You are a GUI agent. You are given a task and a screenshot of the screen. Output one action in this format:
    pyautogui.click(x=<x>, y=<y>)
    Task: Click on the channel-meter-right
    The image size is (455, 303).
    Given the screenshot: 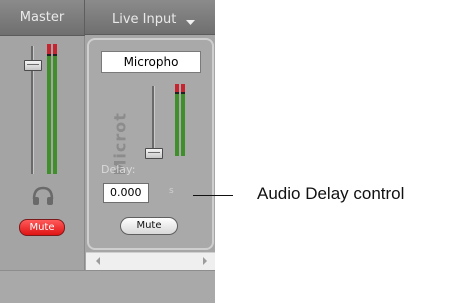 What is the action you would take?
    pyautogui.click(x=183, y=120)
    